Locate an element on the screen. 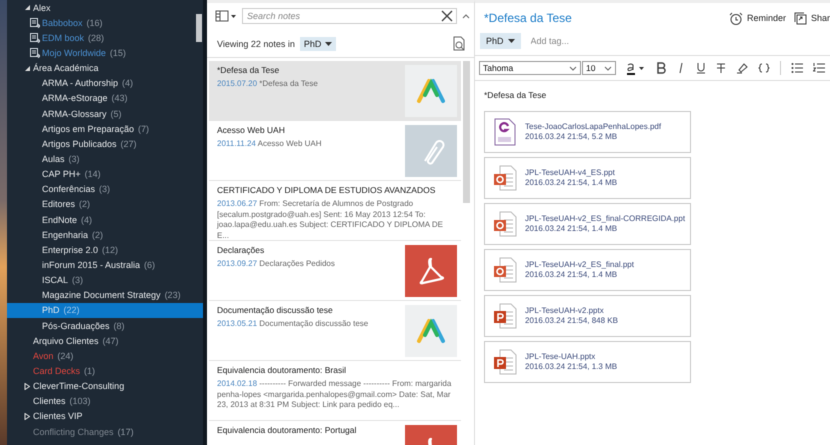  notebook-item: Babbobox (16) is located at coordinates (105, 22).